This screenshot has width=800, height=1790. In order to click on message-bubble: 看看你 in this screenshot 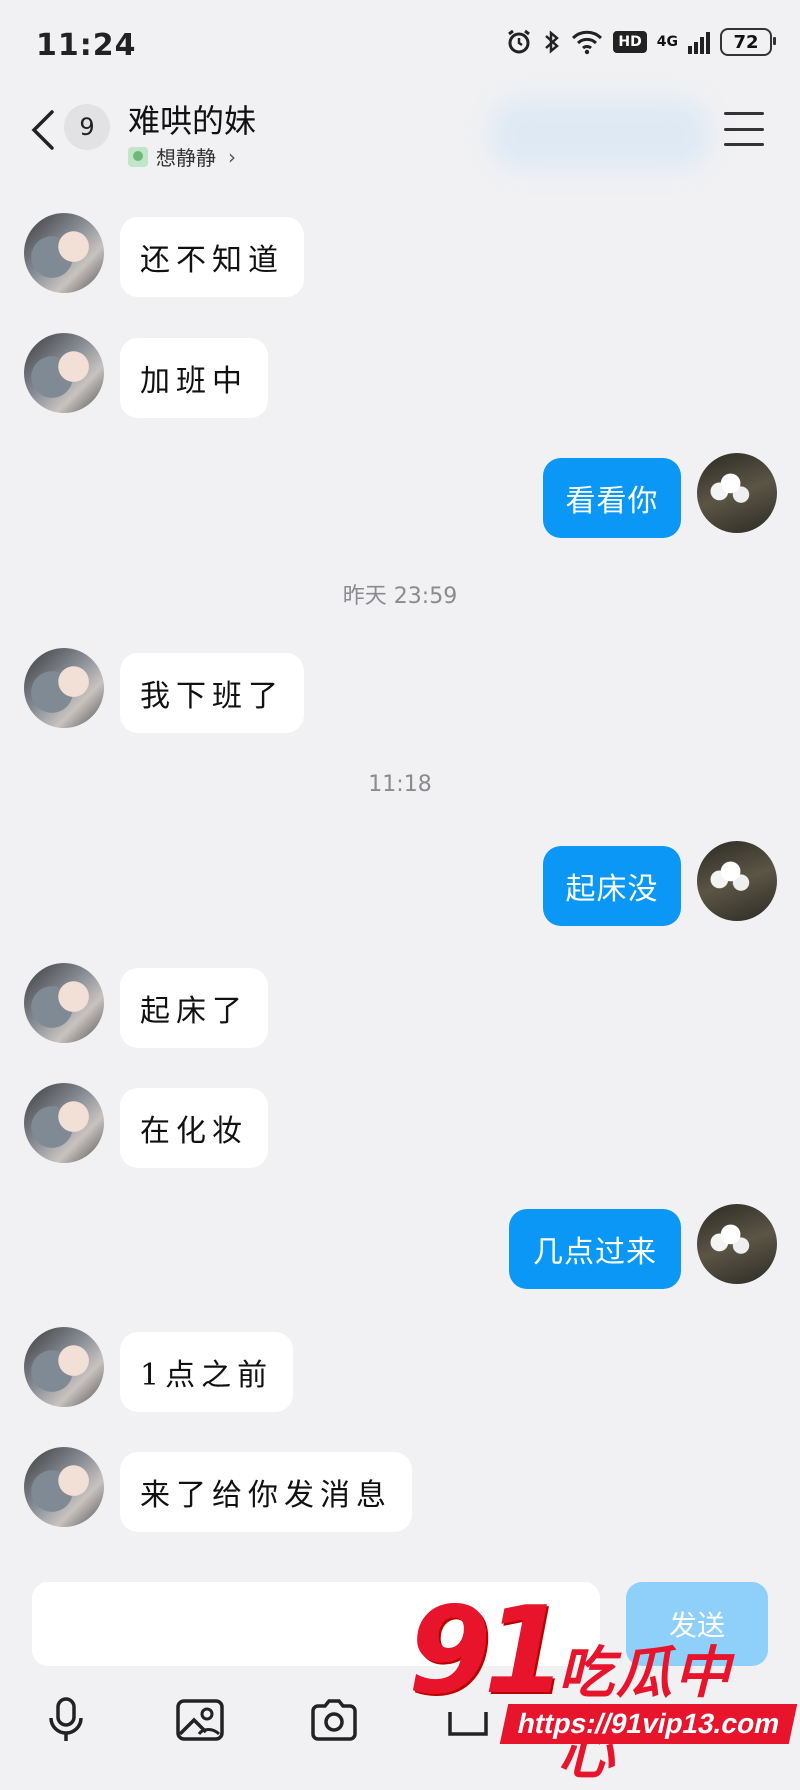, I will do `click(612, 498)`.